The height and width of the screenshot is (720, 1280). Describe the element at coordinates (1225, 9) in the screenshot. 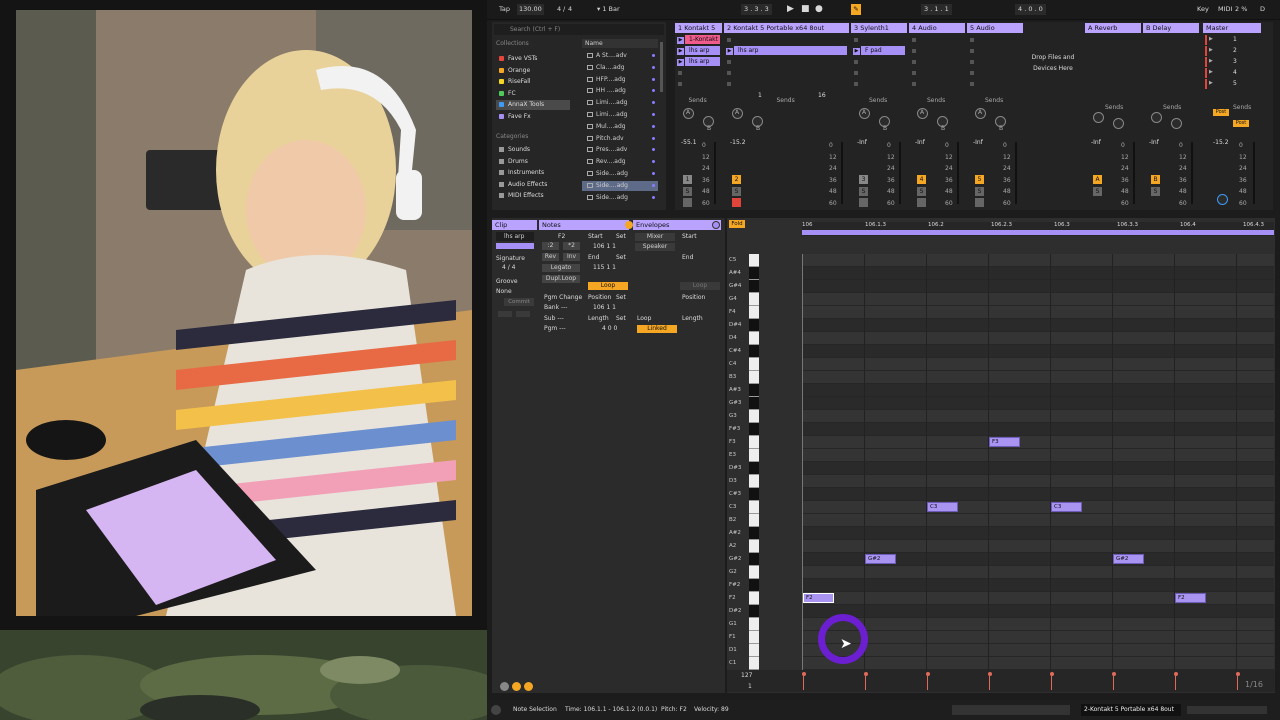

I see `midi-map-button: MIDI` at that location.